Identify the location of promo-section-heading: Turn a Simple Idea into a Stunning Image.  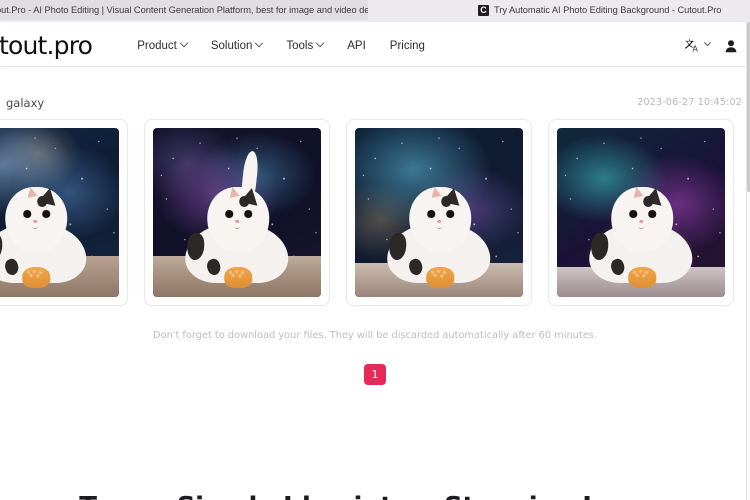
(375, 496).